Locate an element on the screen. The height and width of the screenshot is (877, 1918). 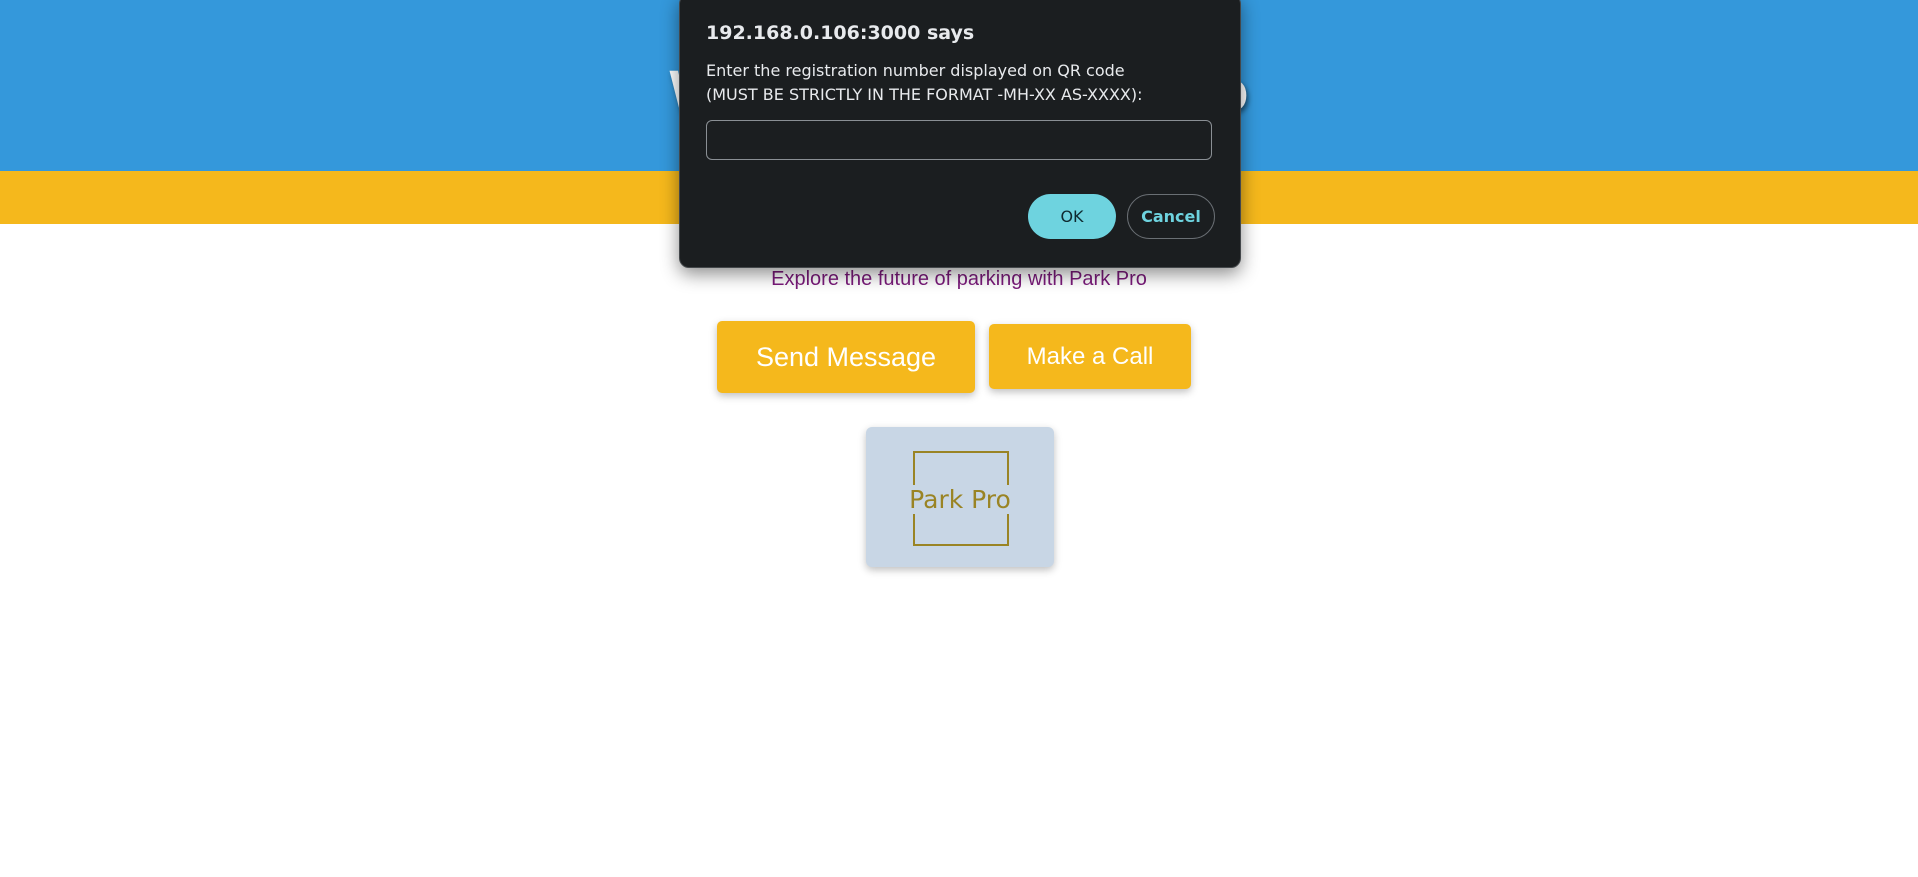
make-call-button: Make a Call is located at coordinates (1090, 356).